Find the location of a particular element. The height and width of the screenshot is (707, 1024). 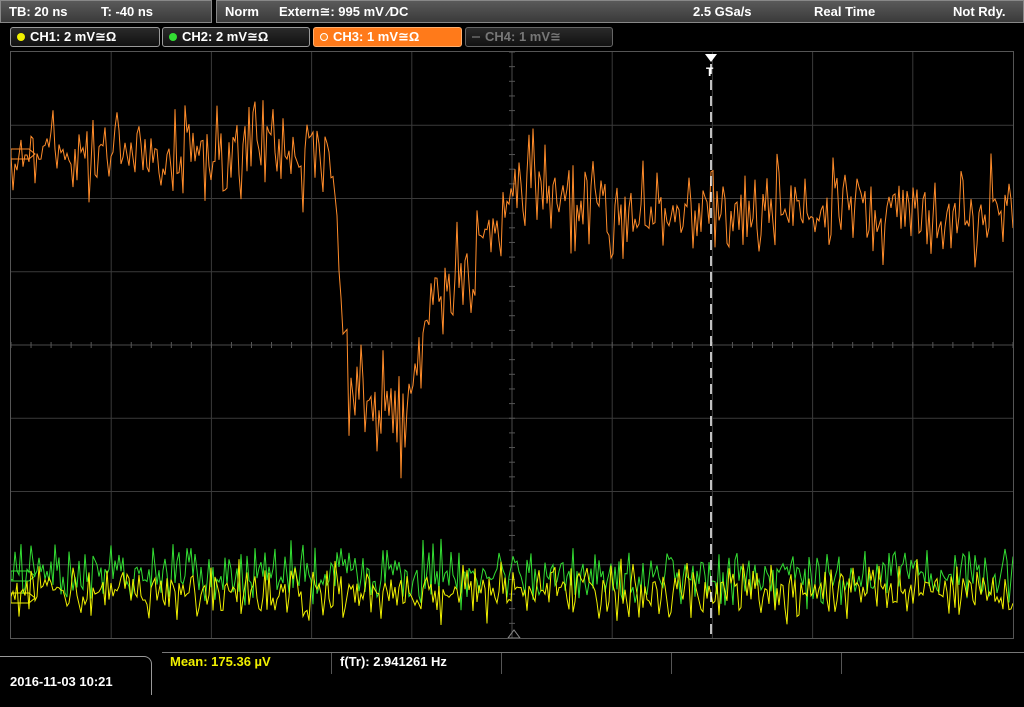

trigger-time-label: T: -40 ns is located at coordinates (127, 11).